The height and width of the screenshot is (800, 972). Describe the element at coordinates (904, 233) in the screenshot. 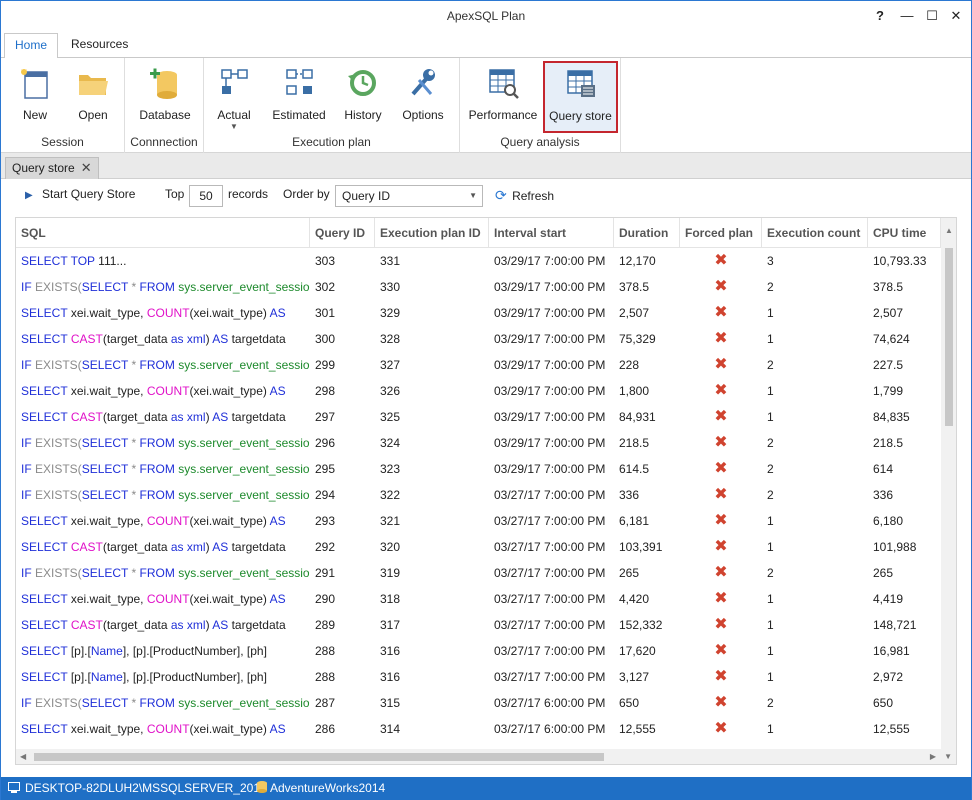

I see `column-header: CPU time` at that location.